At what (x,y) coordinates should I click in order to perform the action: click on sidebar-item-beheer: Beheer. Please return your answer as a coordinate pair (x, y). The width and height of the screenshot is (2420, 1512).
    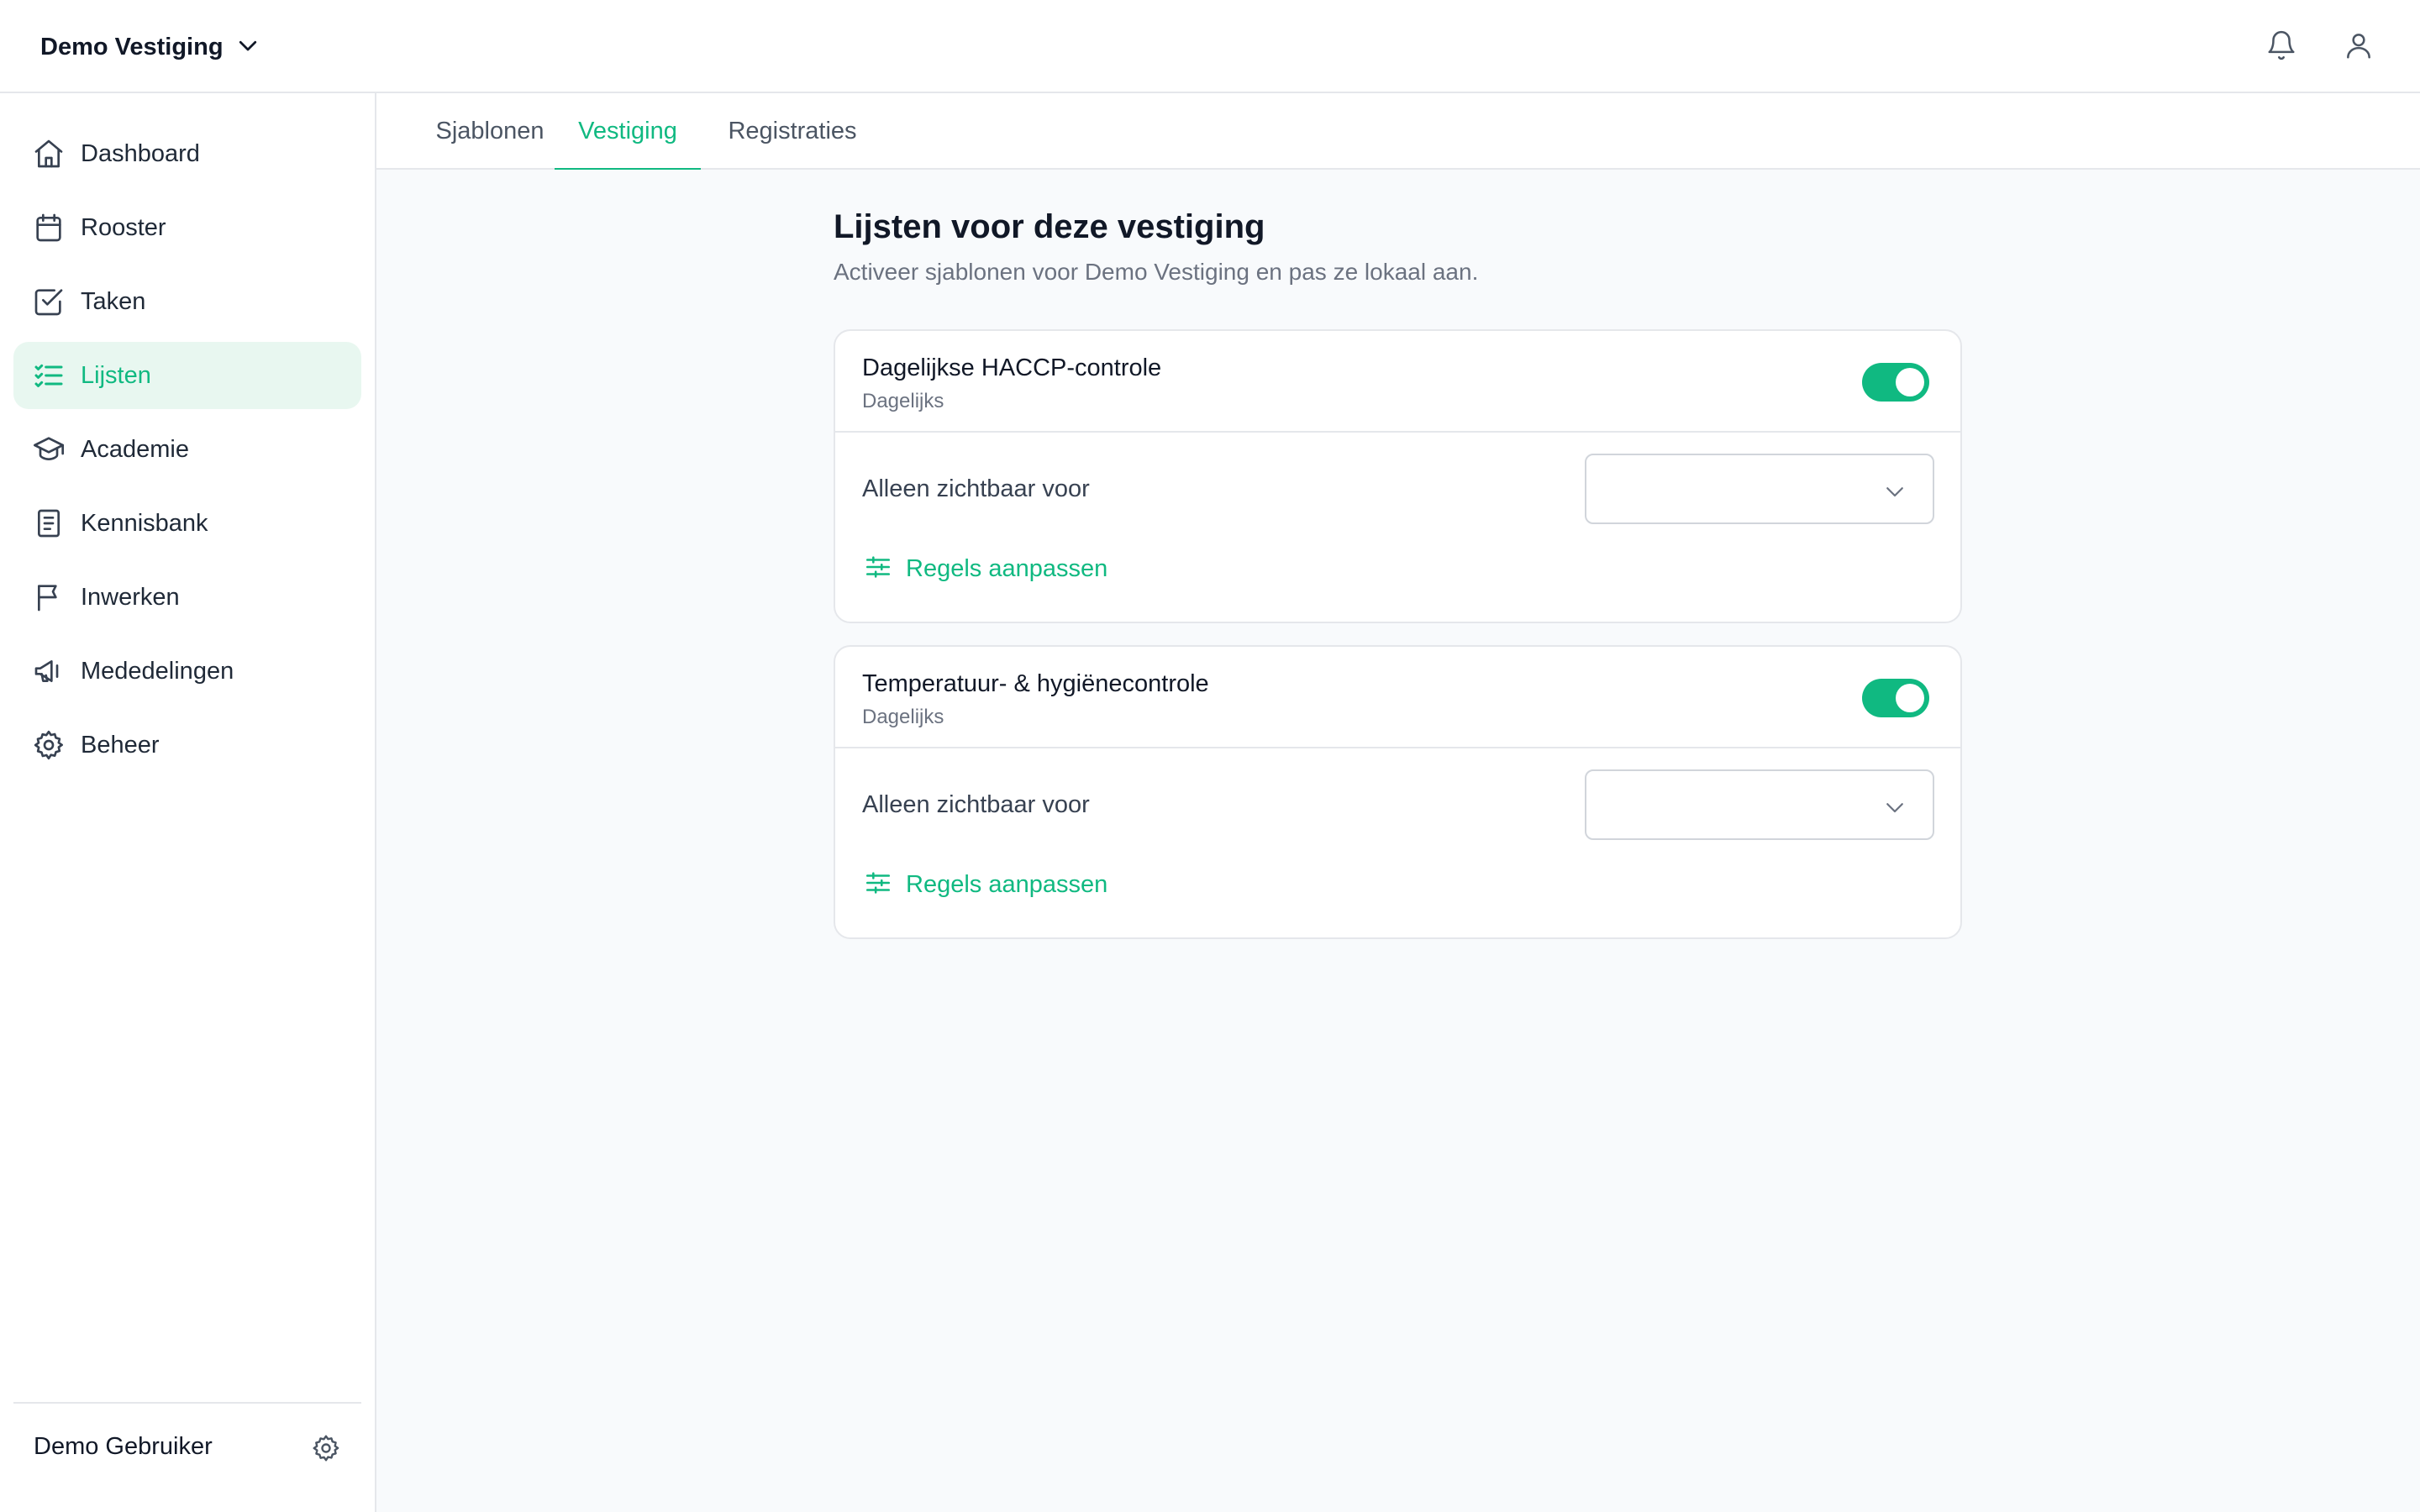
    Looking at the image, I should click on (187, 745).